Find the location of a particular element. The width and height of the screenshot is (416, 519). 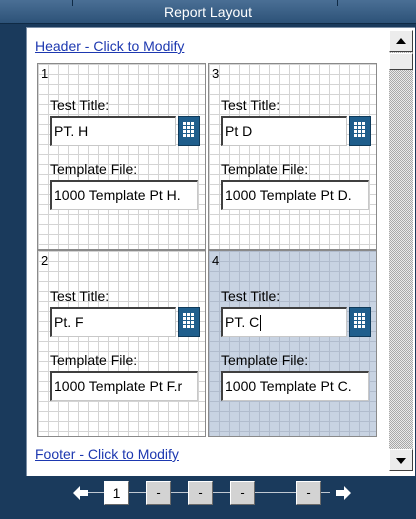

arrow-left-icon is located at coordinates (81, 493).